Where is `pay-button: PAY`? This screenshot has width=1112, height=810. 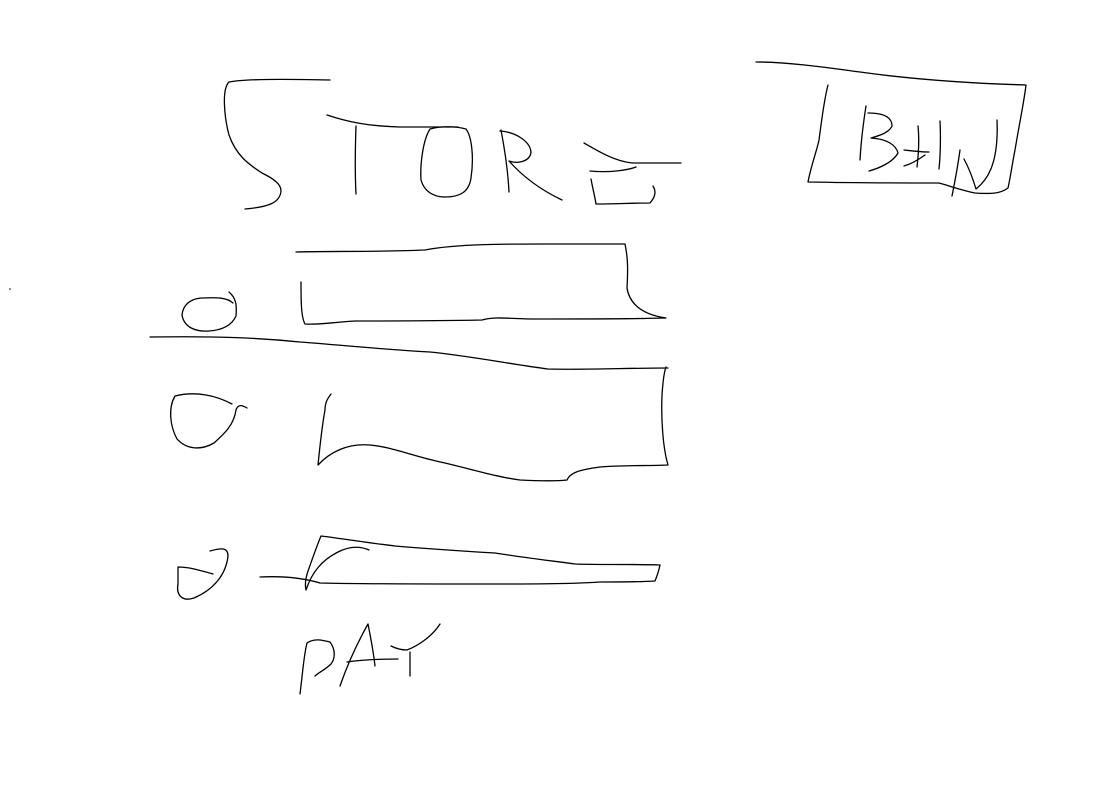 pay-button: PAY is located at coordinates (370, 659).